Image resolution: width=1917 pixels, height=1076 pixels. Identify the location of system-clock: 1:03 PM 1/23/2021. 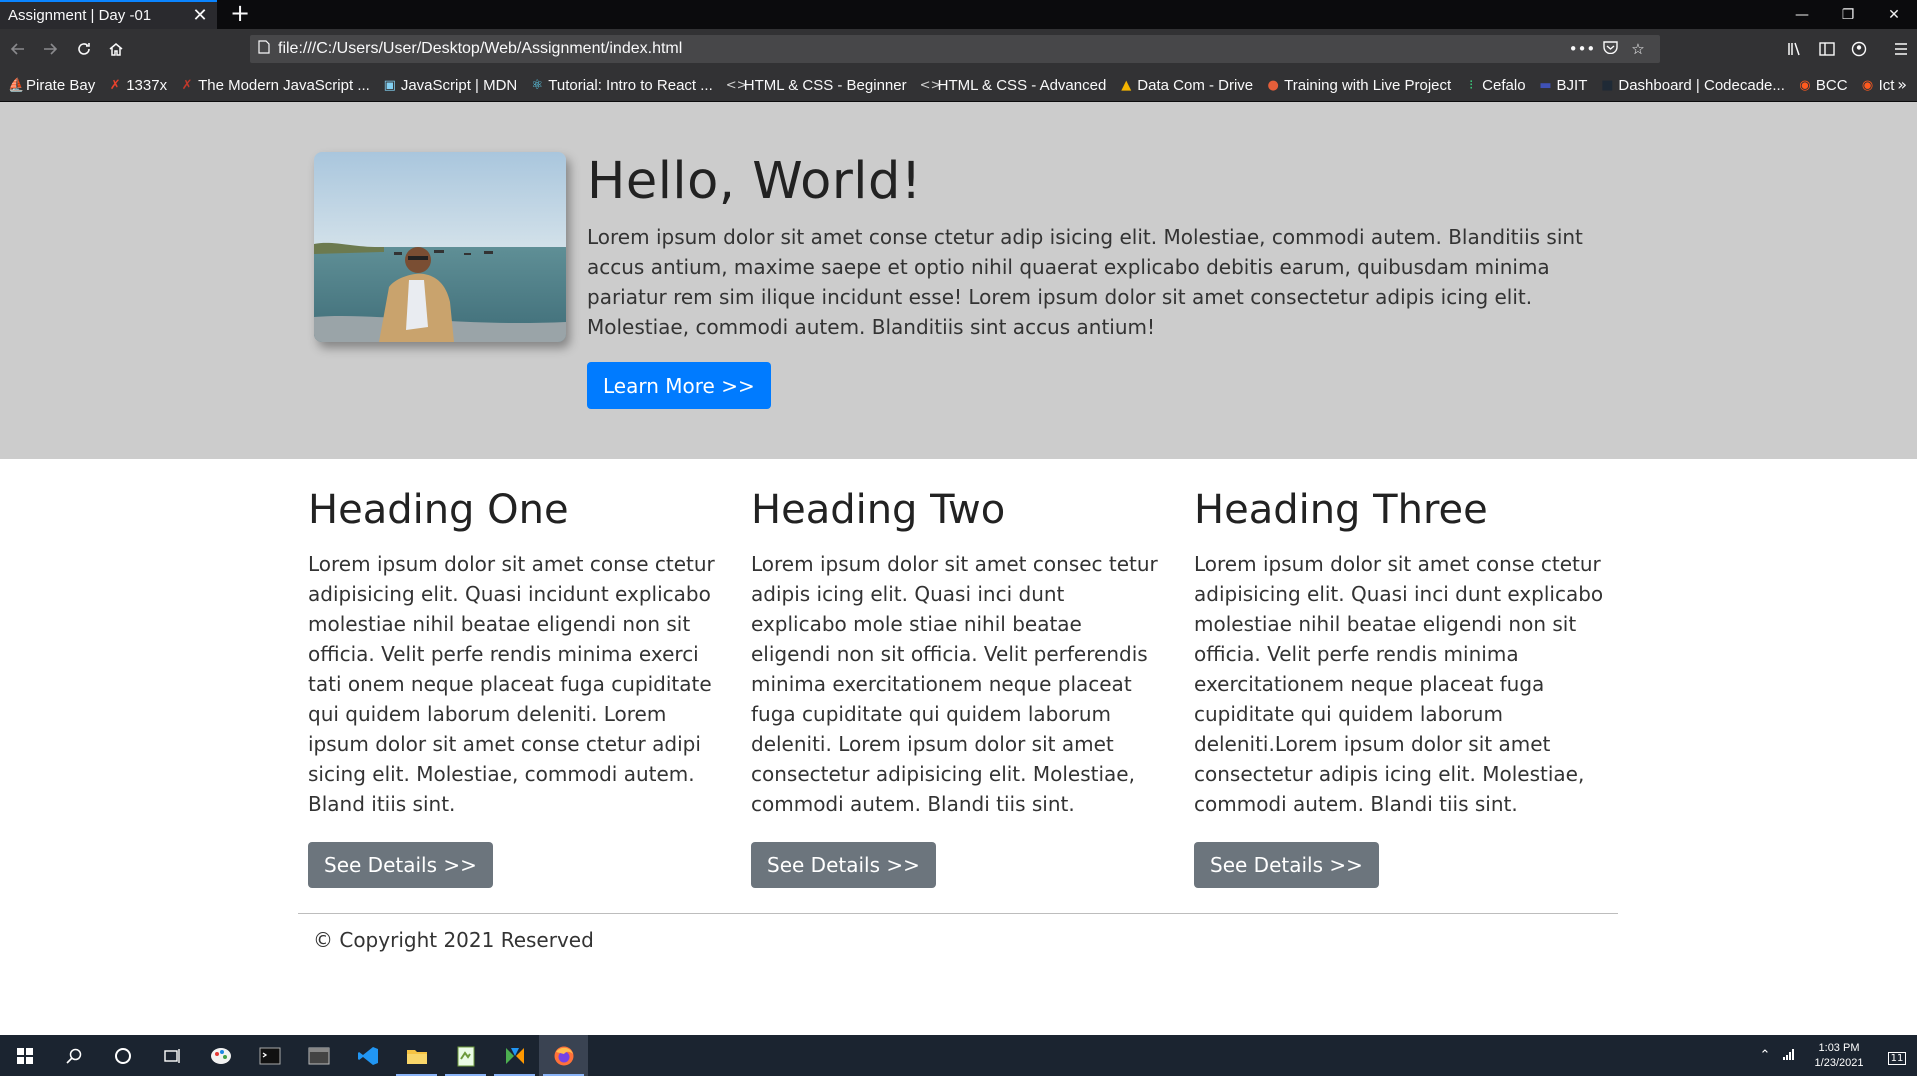
(1839, 1056).